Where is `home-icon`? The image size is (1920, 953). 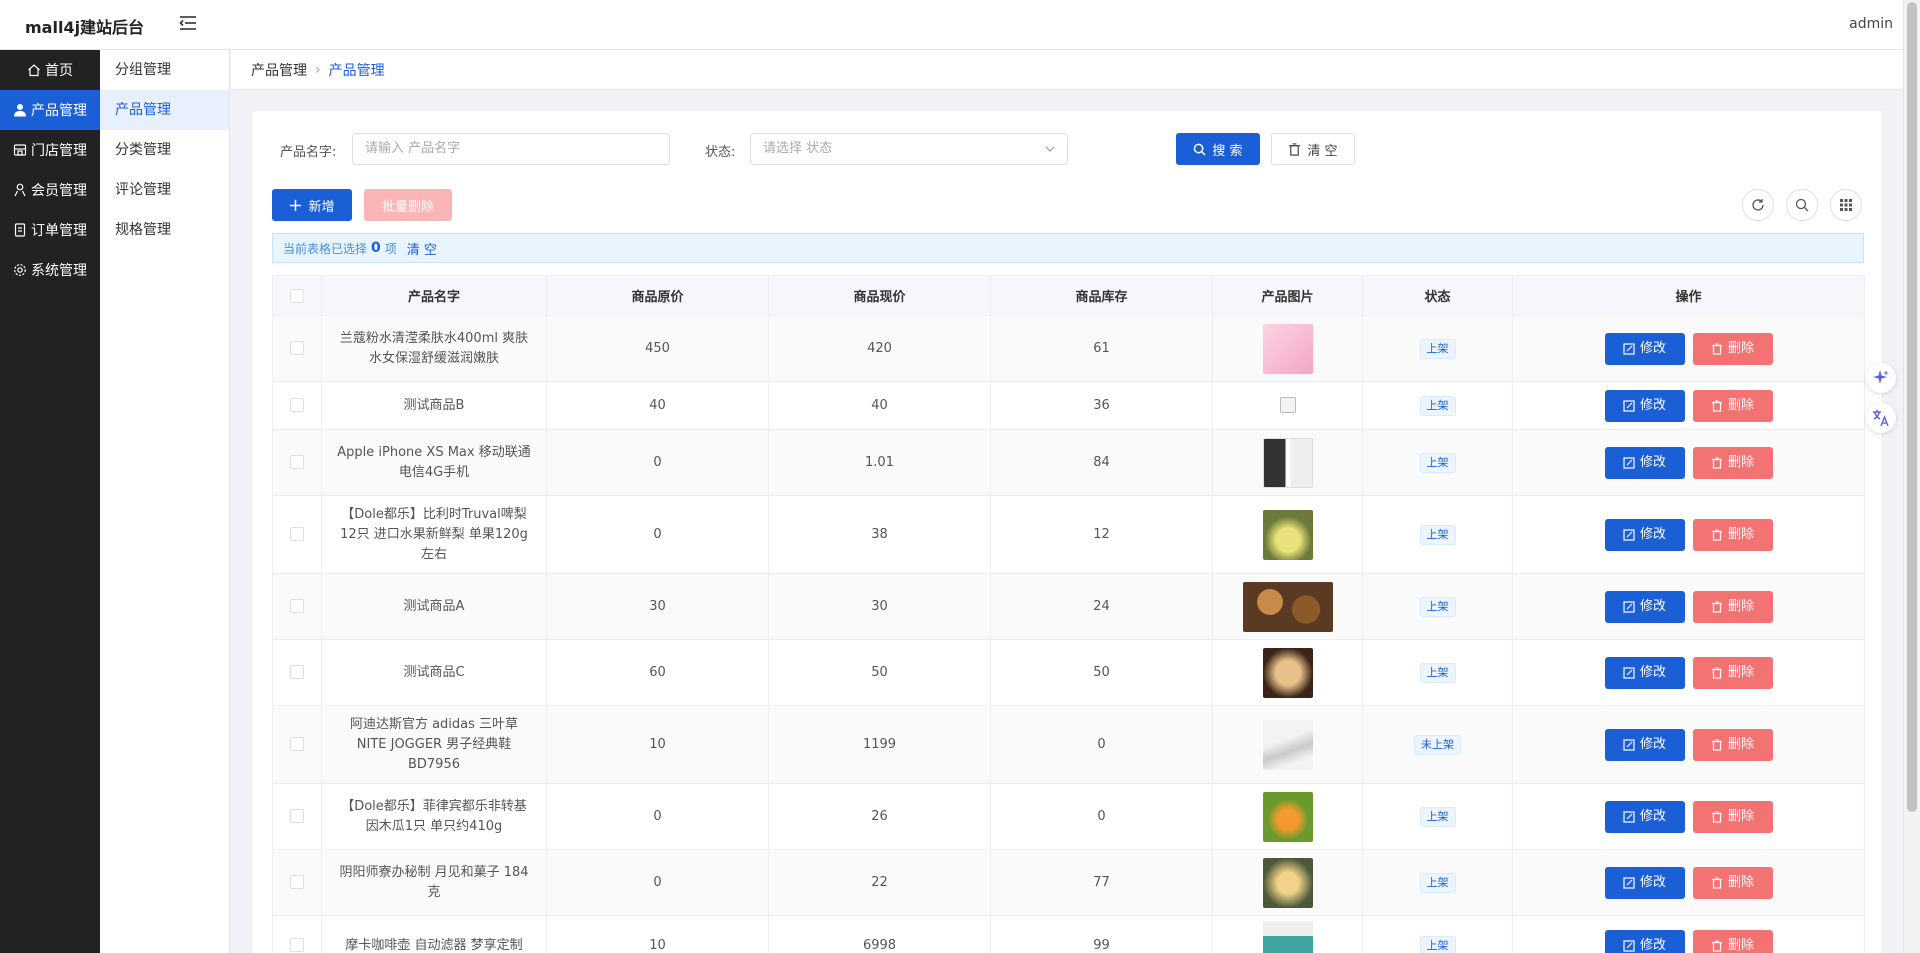
home-icon is located at coordinates (36, 70).